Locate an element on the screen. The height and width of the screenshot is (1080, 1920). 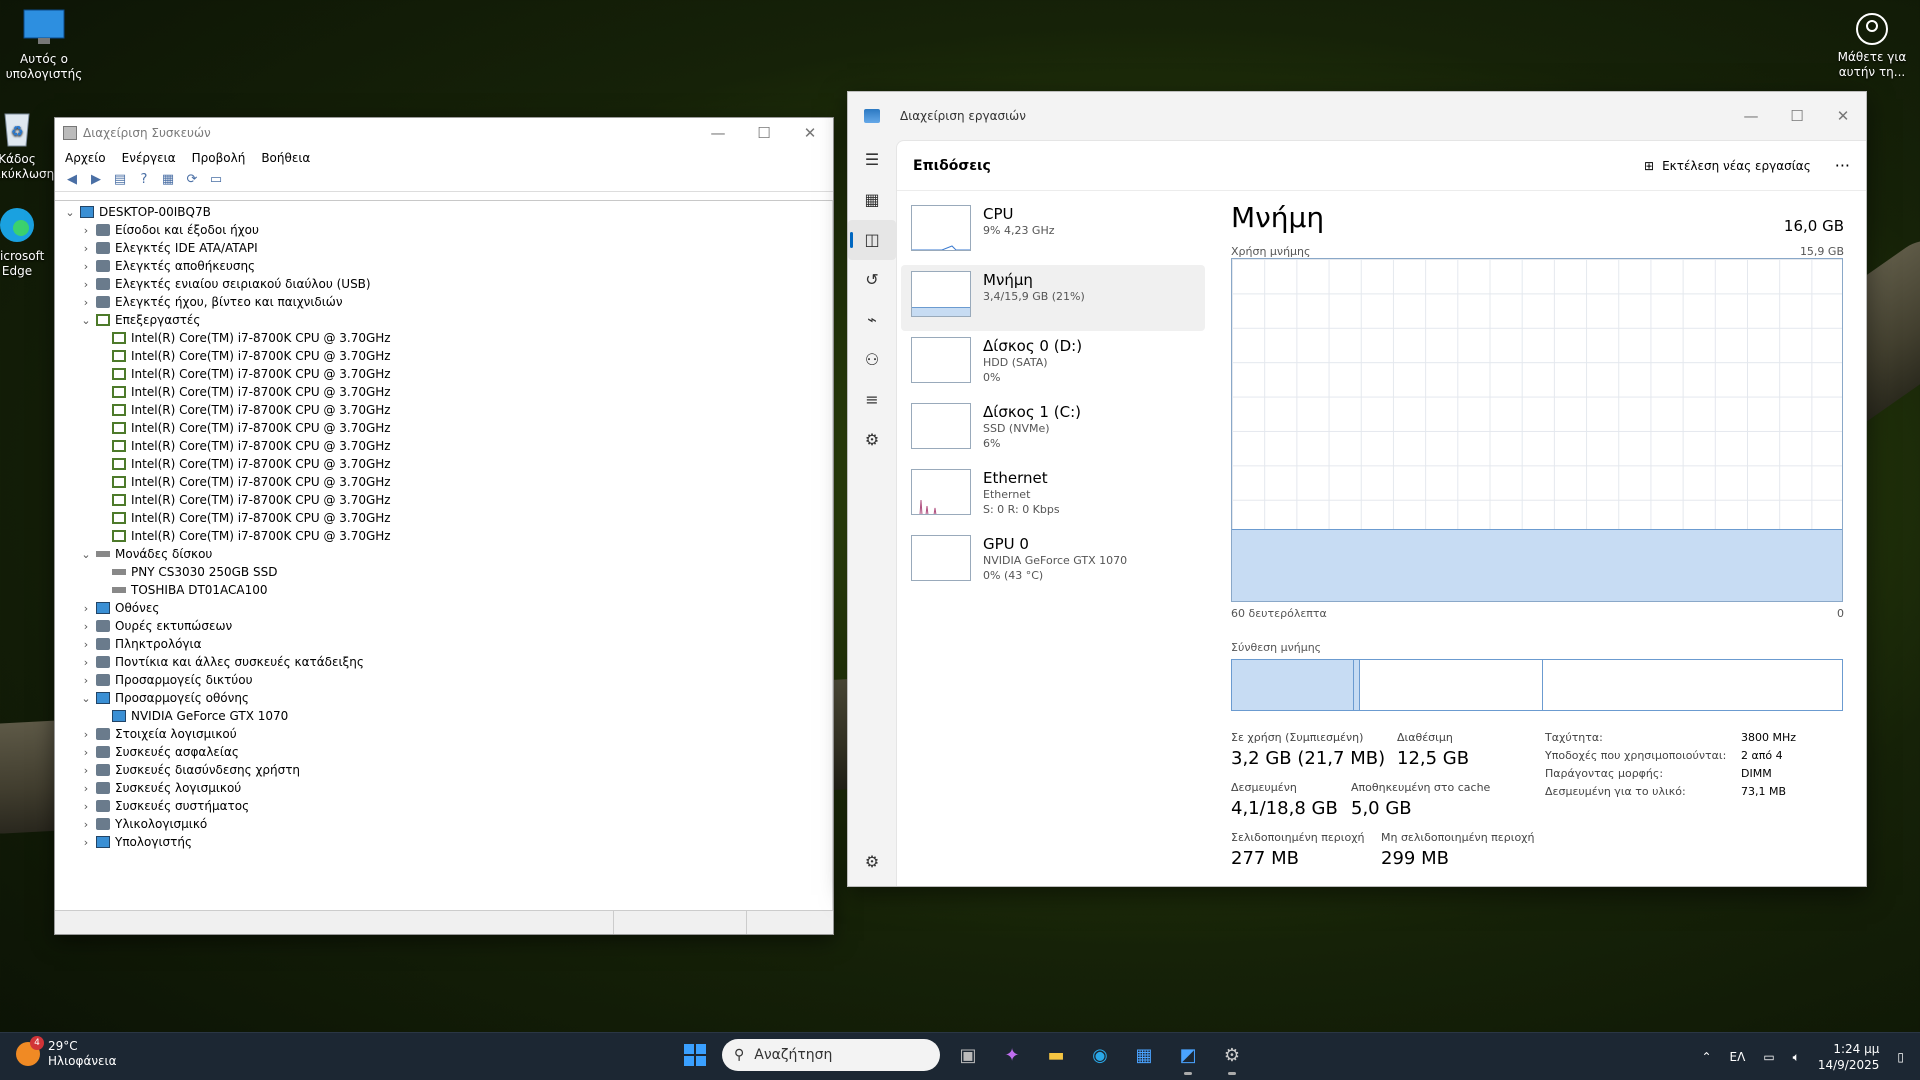
tree-item: › Συσκευές συστήματος is located at coordinates (443, 806).